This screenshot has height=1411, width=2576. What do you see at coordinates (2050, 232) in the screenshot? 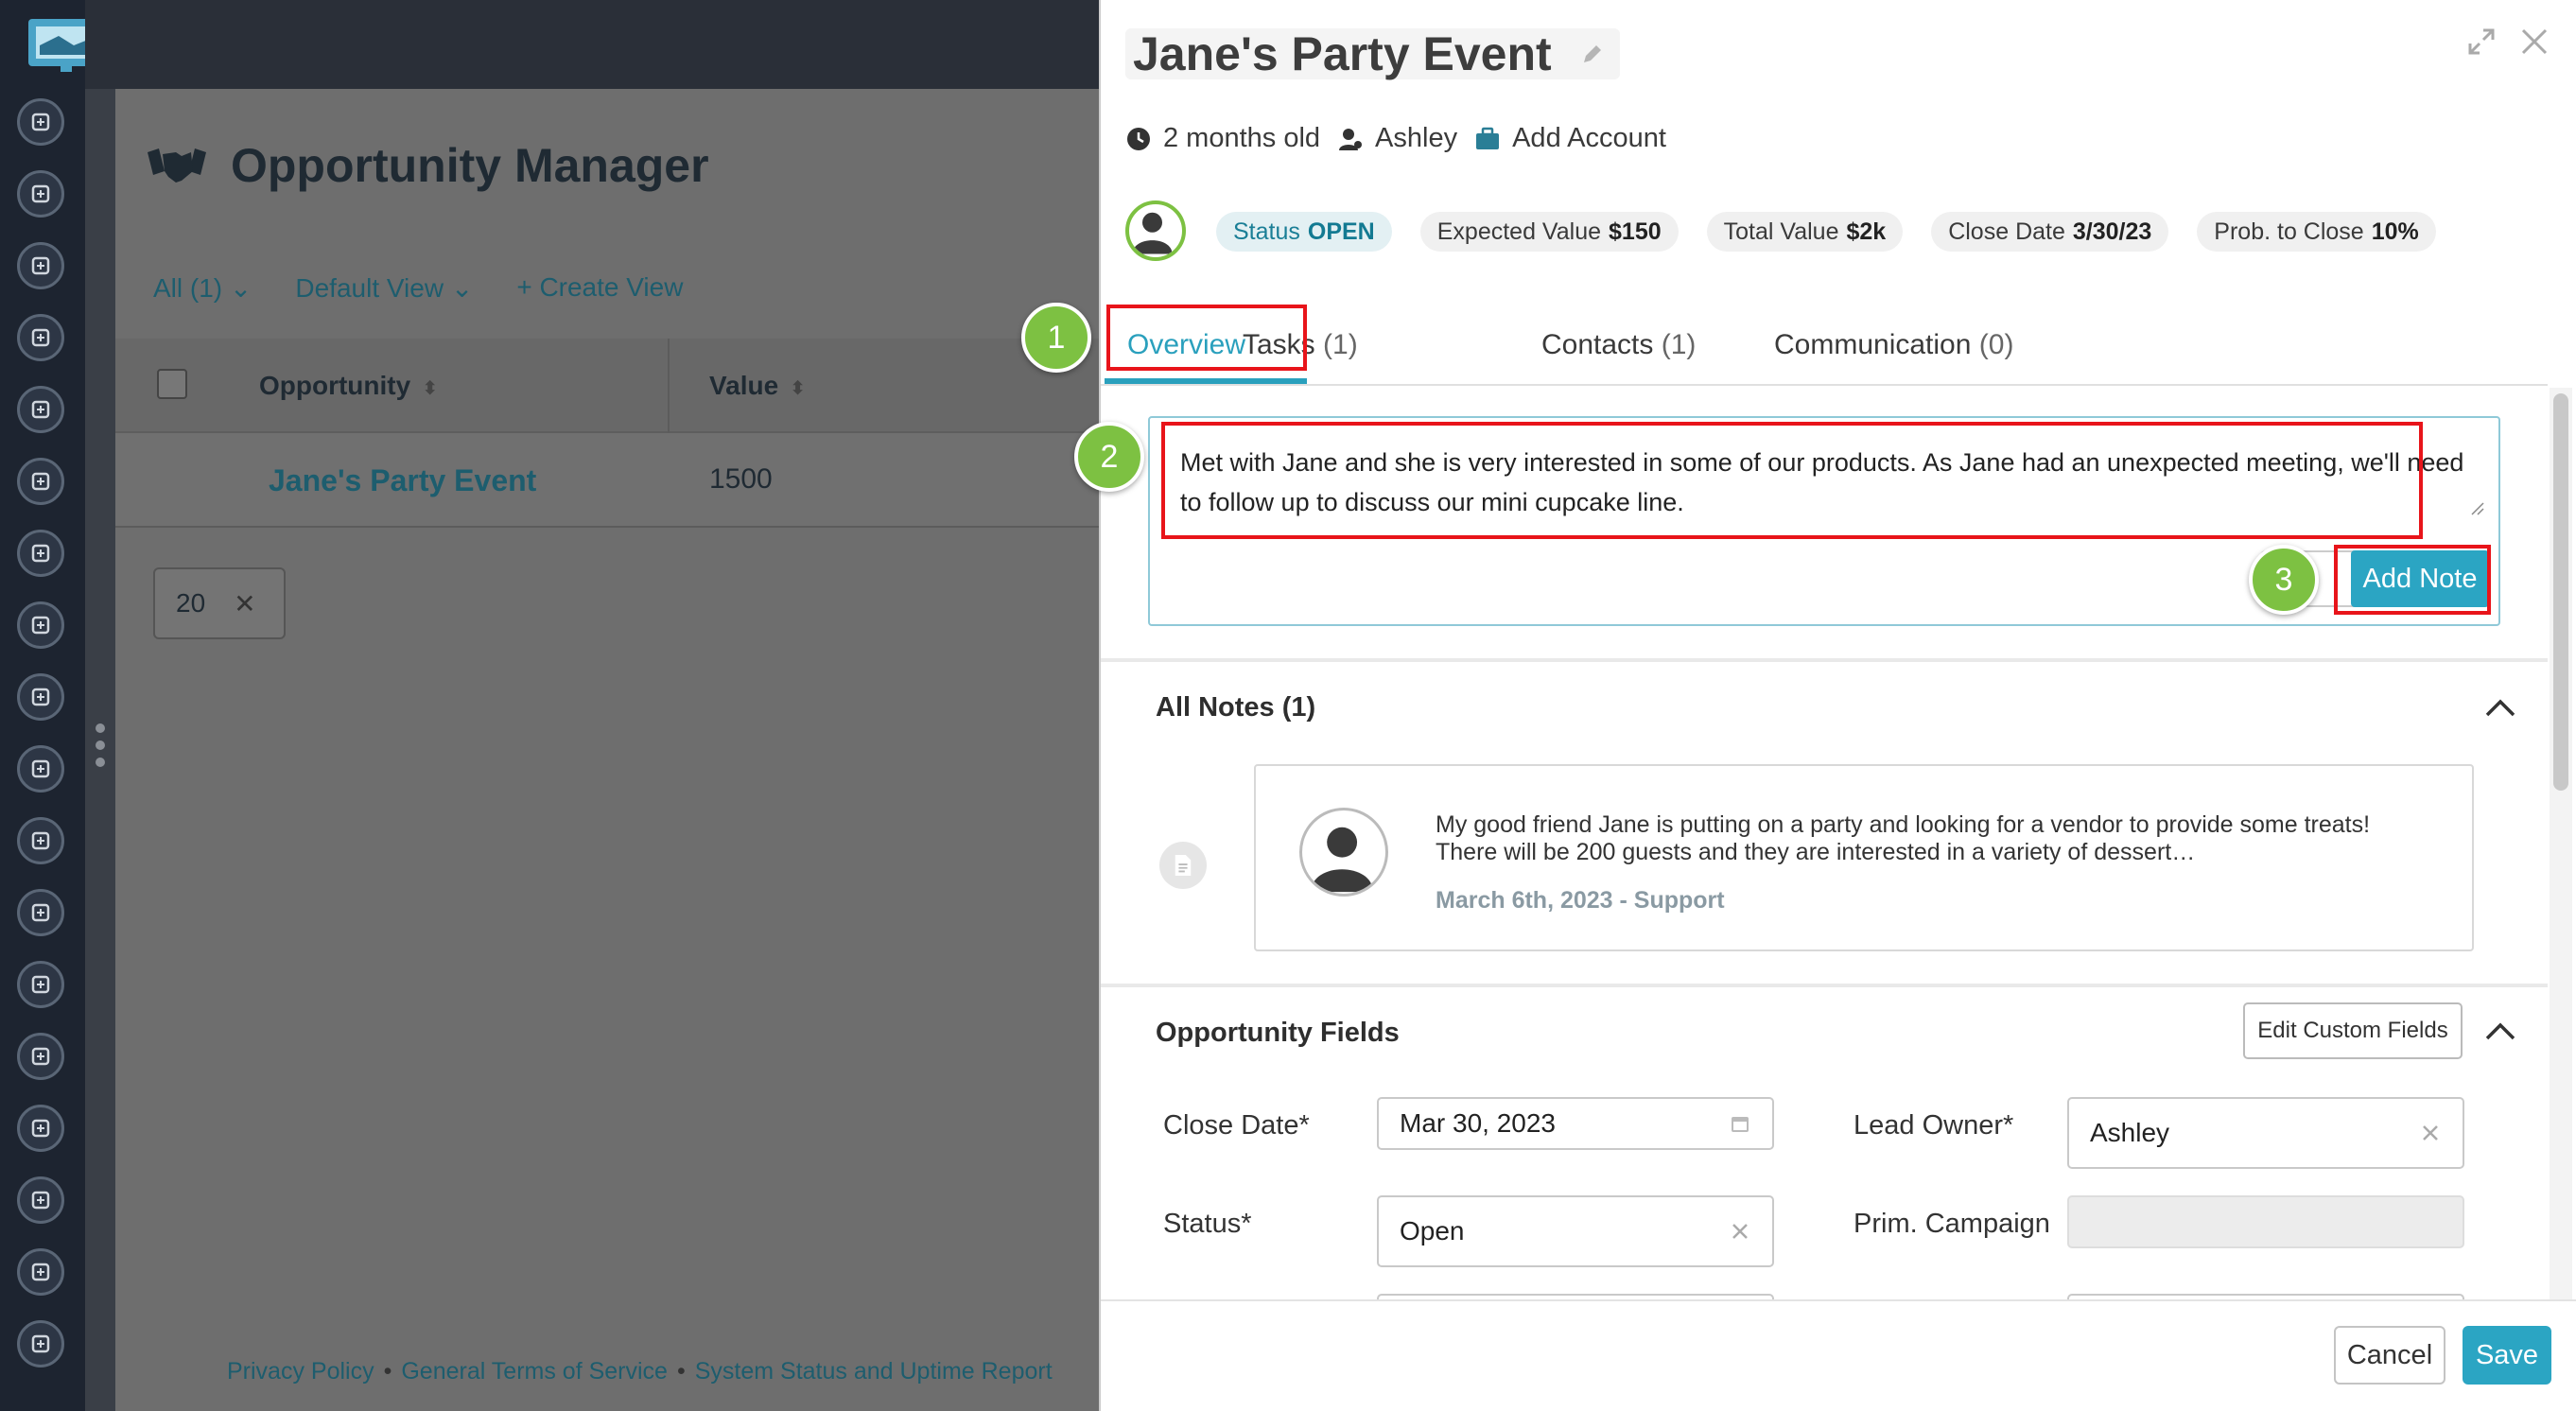
I see `close-date-pill: Close Date 3/30/23` at bounding box center [2050, 232].